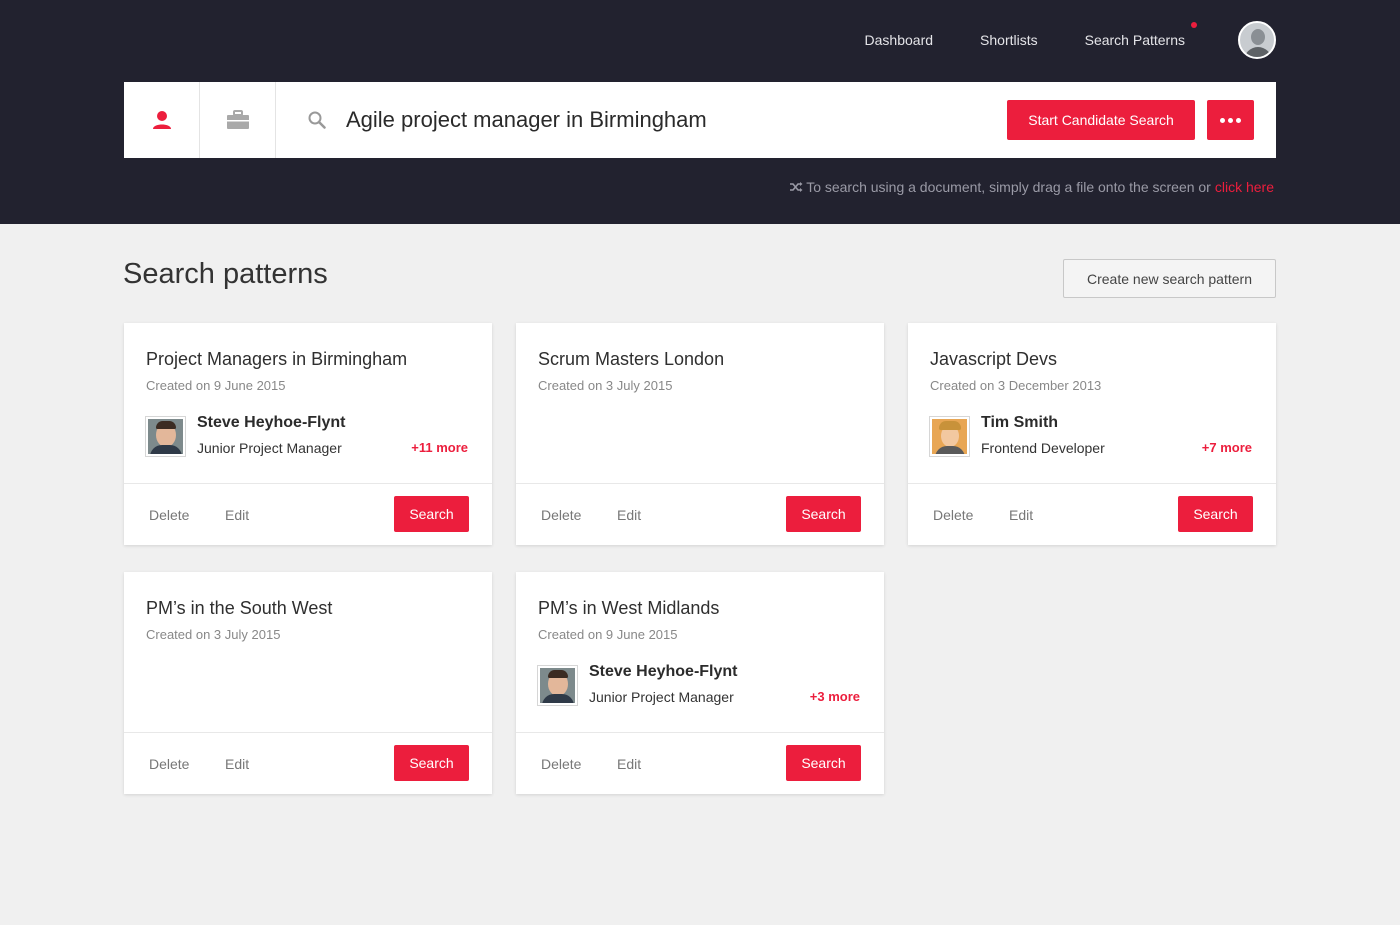 This screenshot has width=1400, height=925. Describe the element at coordinates (835, 696) in the screenshot. I see `more-candidates-link: +3 more` at that location.